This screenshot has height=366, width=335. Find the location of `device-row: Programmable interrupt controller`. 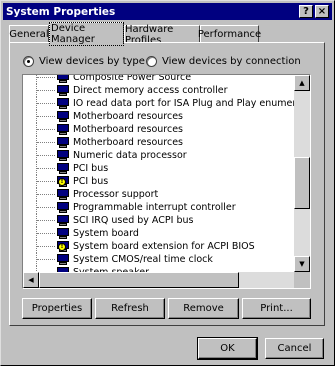

device-row: Programmable interrupt controller is located at coordinates (158, 207).